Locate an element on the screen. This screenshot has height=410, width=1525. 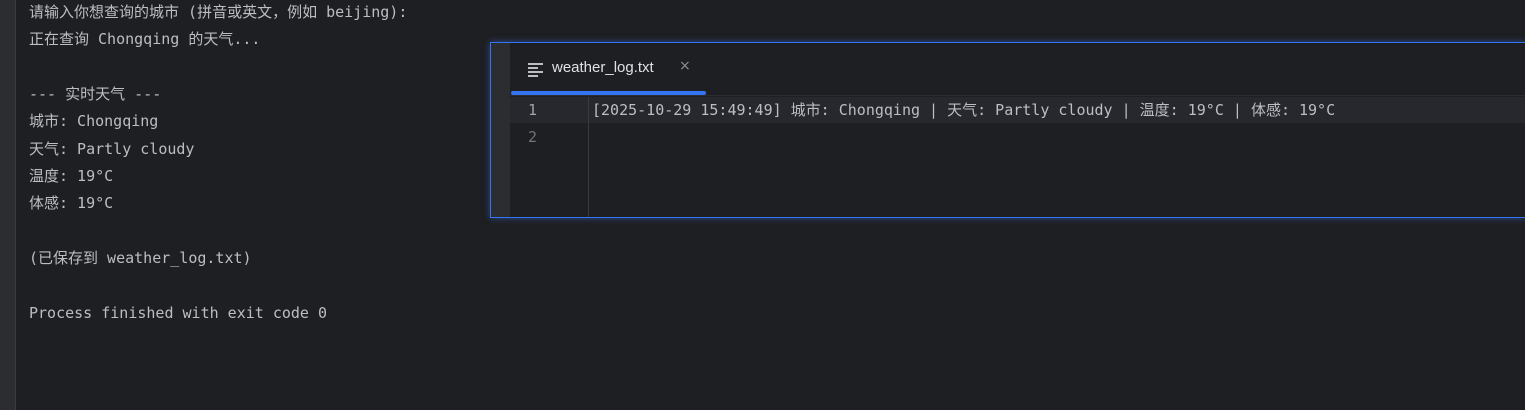
text-file-icon is located at coordinates (536, 69).